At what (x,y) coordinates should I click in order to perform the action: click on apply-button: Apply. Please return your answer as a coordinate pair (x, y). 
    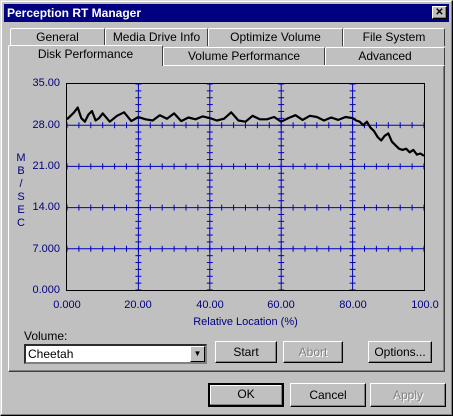
    Looking at the image, I should click on (408, 395).